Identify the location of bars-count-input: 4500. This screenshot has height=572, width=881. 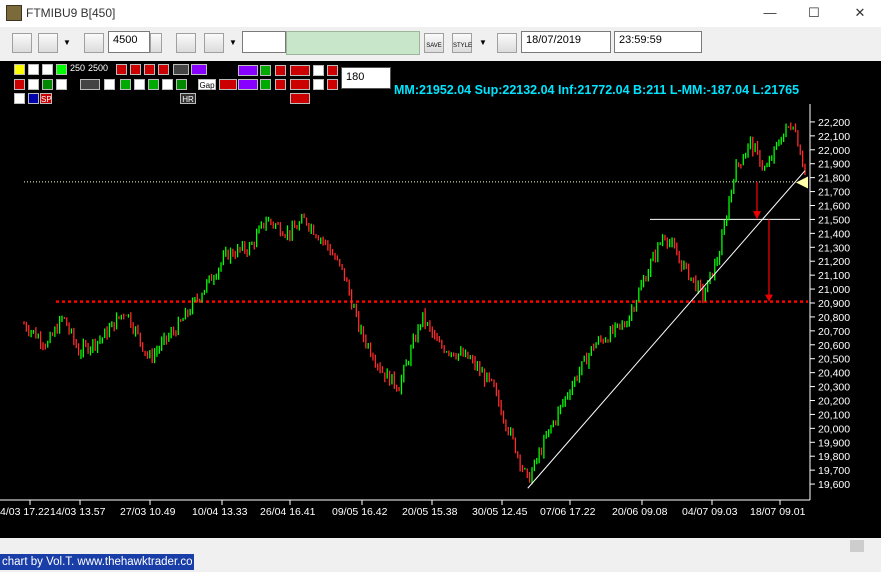
(129, 42).